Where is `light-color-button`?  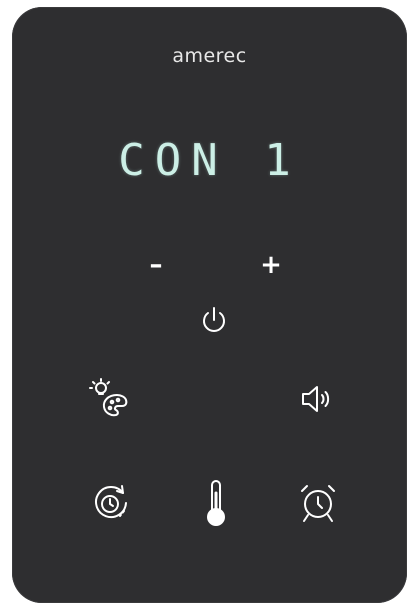 light-color-button is located at coordinates (110, 399).